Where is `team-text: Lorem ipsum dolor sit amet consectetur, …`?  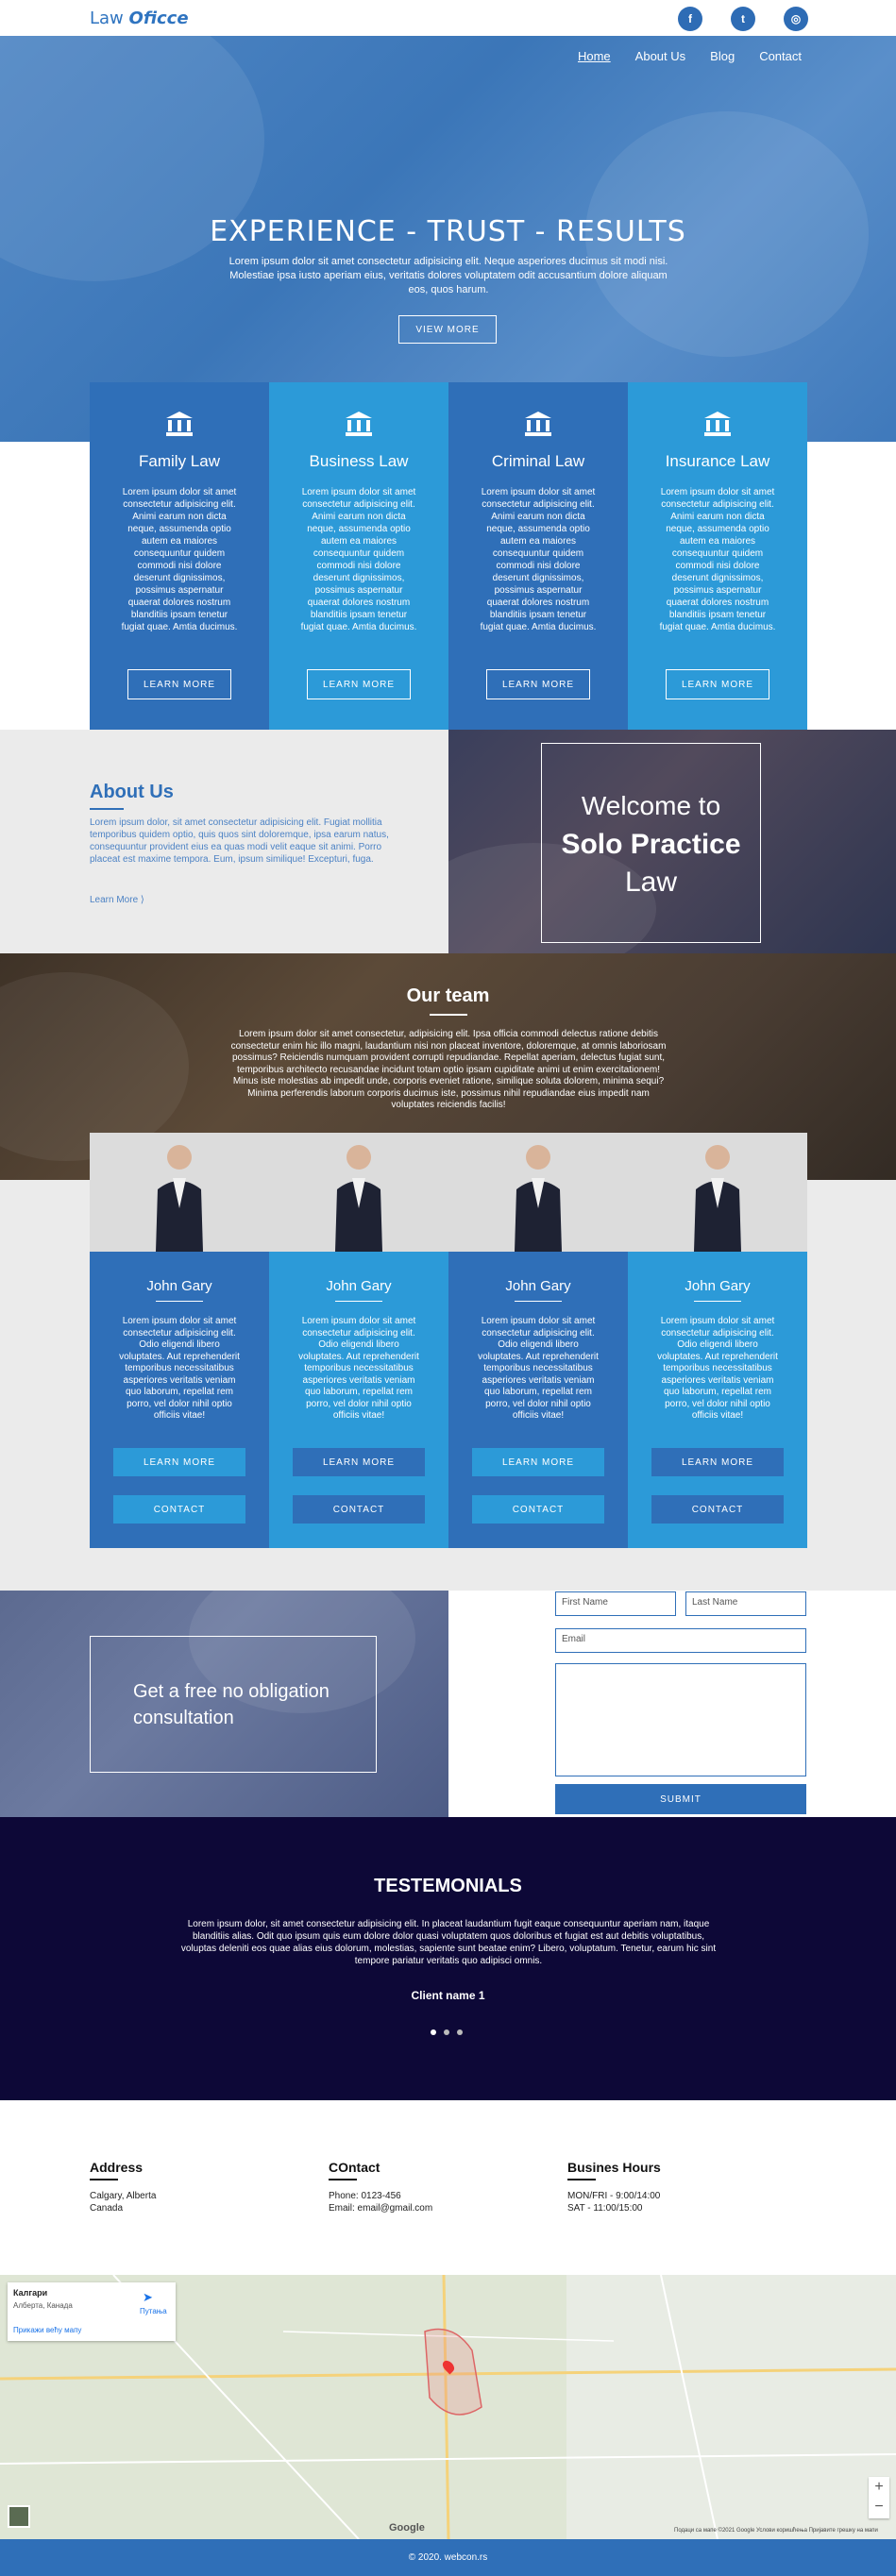
team-text: Lorem ipsum dolor sit amet consectetur, … is located at coordinates (449, 1070).